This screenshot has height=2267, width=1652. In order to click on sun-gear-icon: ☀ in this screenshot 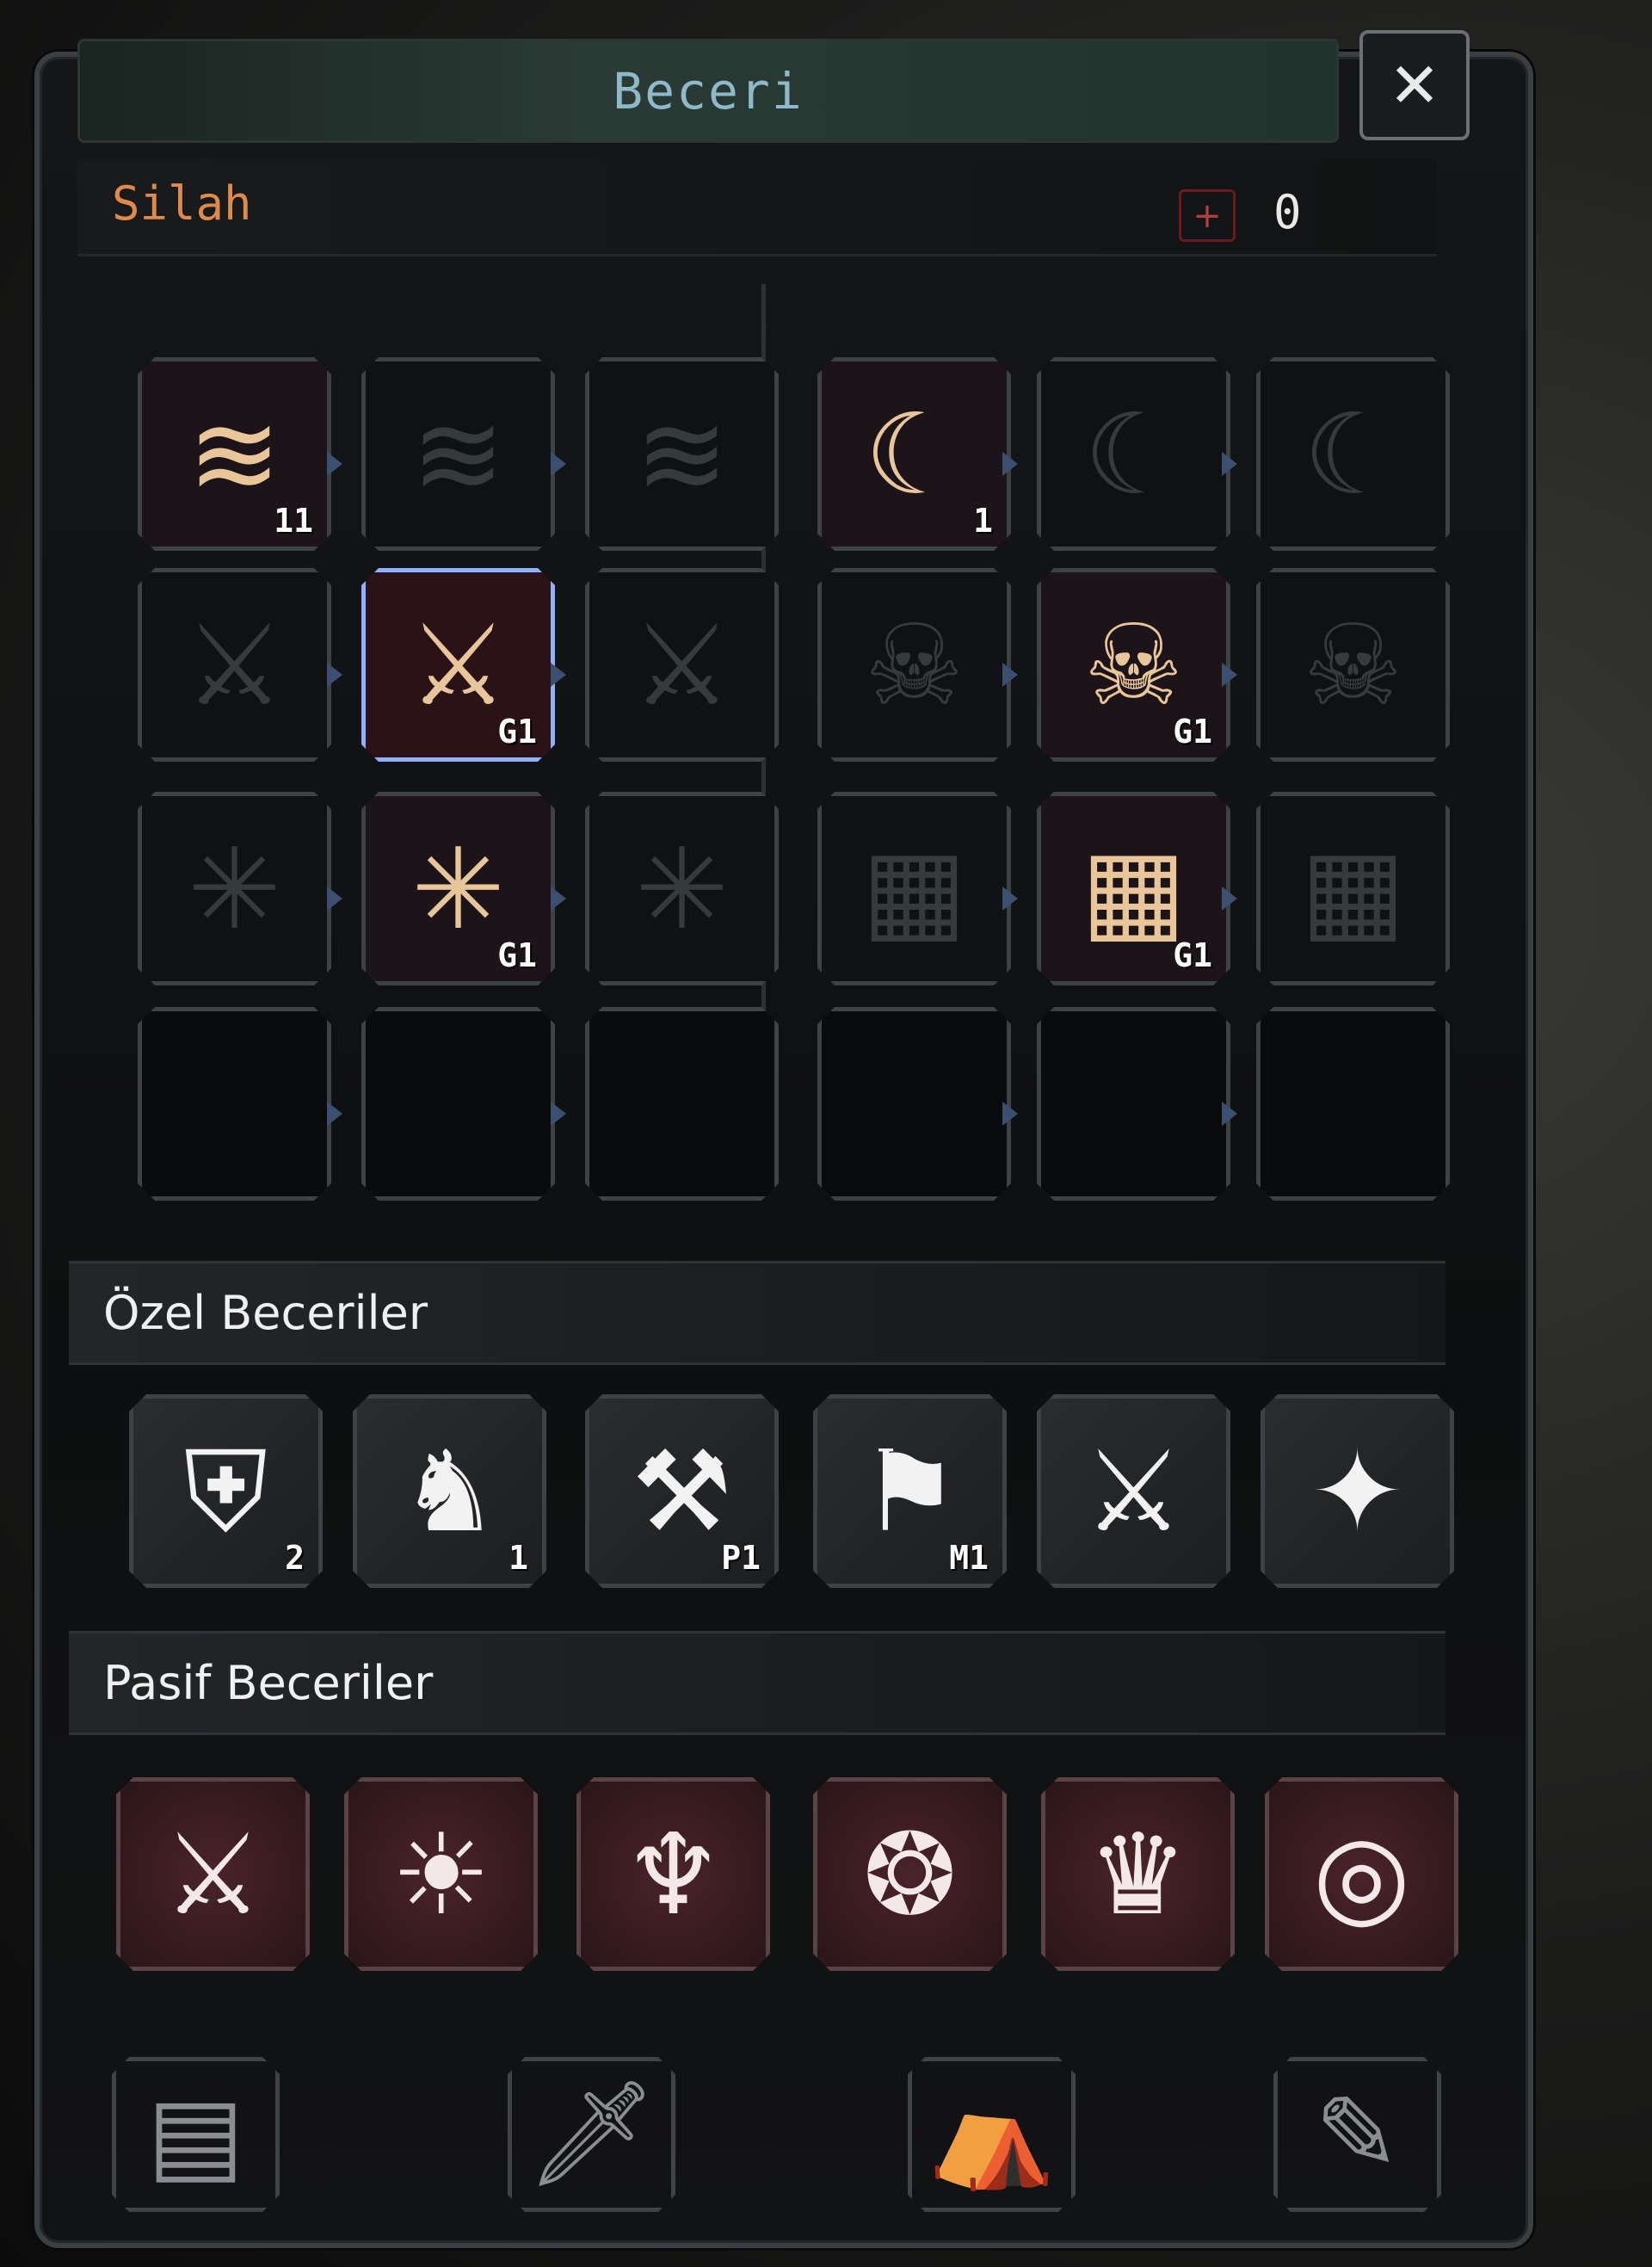, I will do `click(441, 1874)`.